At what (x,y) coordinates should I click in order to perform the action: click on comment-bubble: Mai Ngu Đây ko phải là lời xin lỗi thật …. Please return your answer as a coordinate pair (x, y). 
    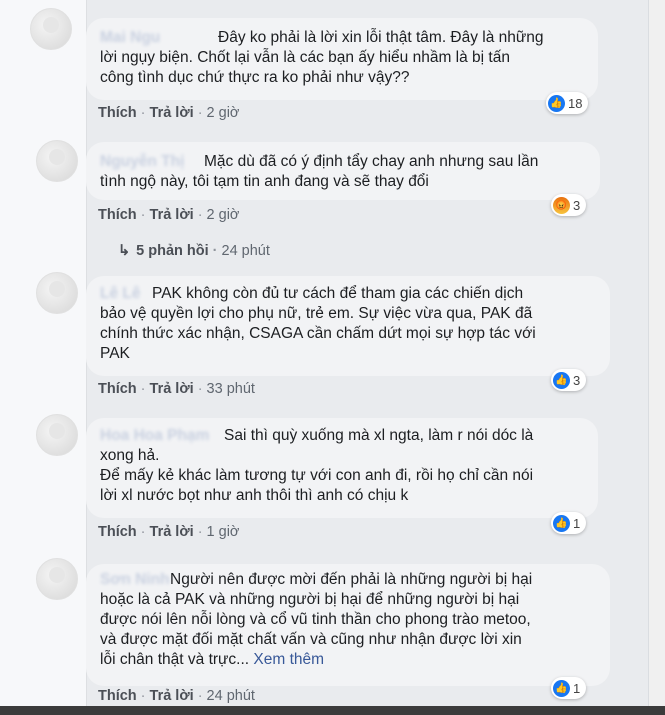
    Looking at the image, I should click on (342, 59).